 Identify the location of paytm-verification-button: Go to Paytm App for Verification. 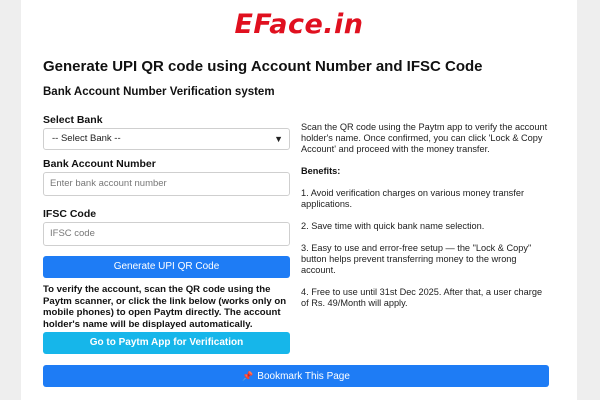
(166, 343).